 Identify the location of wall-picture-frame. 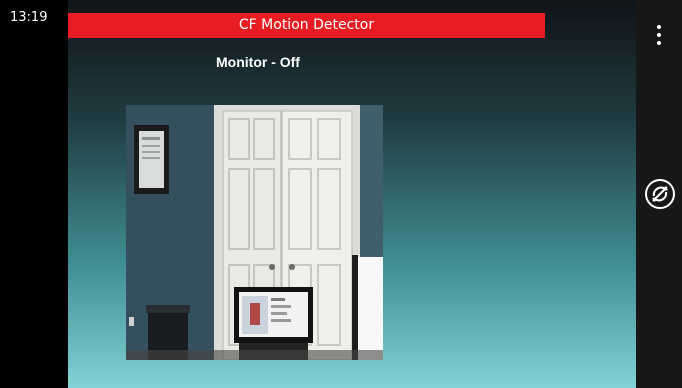
(151, 159).